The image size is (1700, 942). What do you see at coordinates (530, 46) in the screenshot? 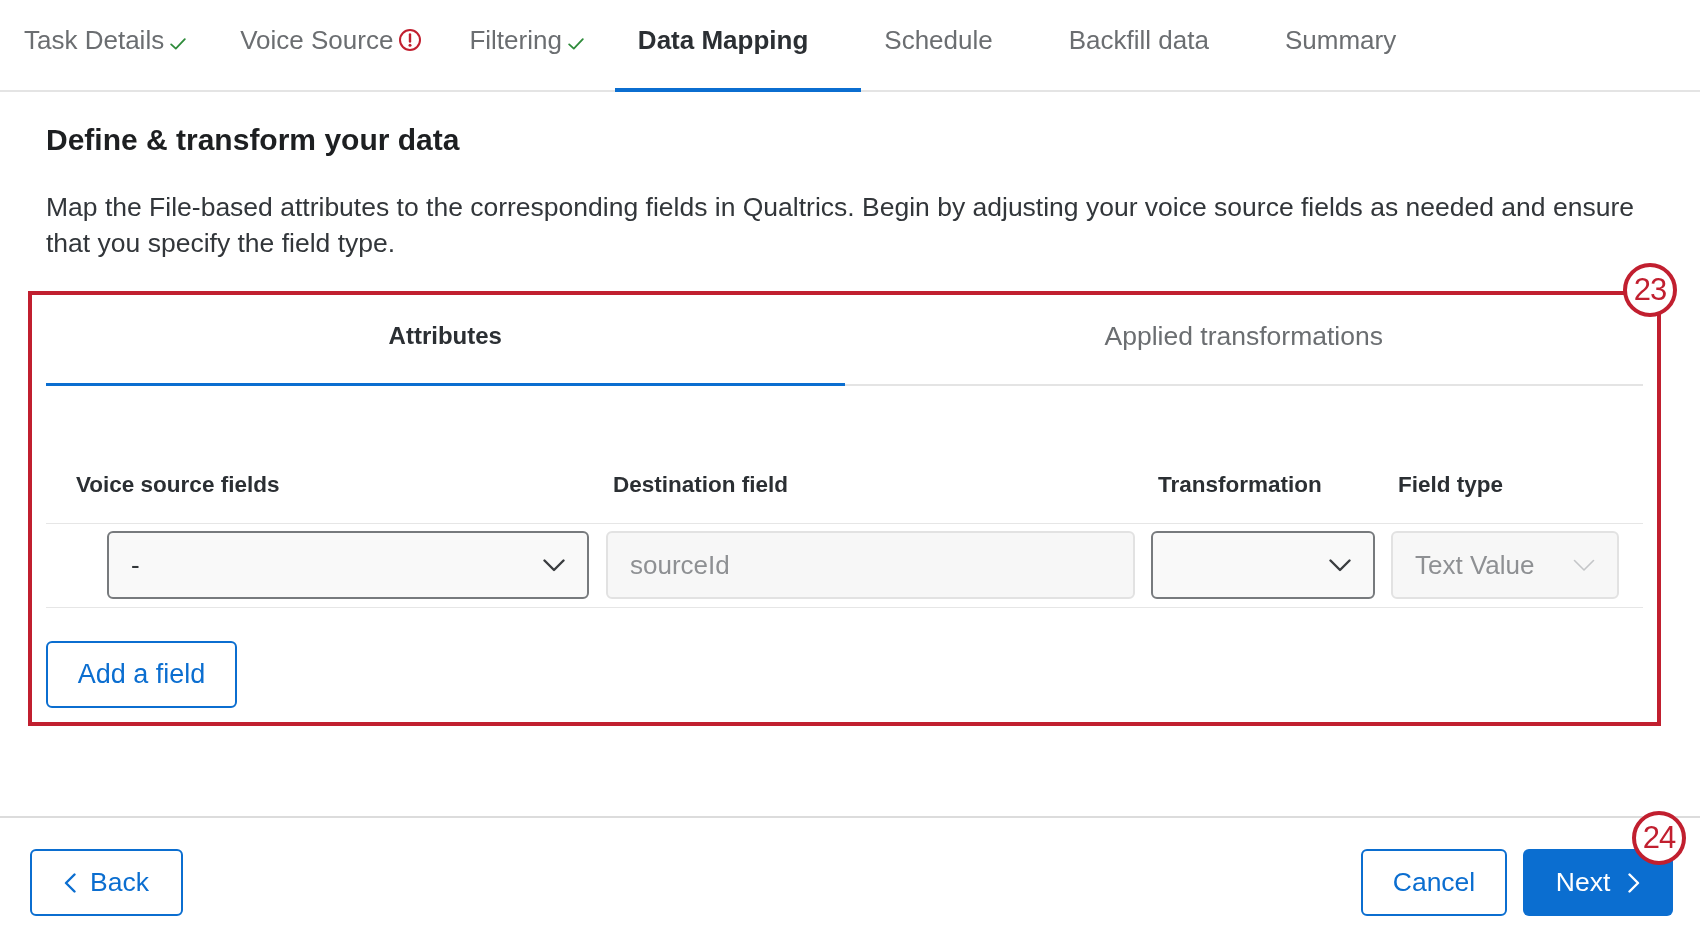
I see `step-tab: Filtering` at bounding box center [530, 46].